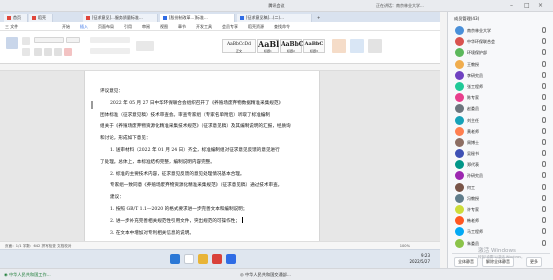 This screenshot has width=553, height=280. I want to click on participant-row: 中华环保联合会, so click(502, 41).